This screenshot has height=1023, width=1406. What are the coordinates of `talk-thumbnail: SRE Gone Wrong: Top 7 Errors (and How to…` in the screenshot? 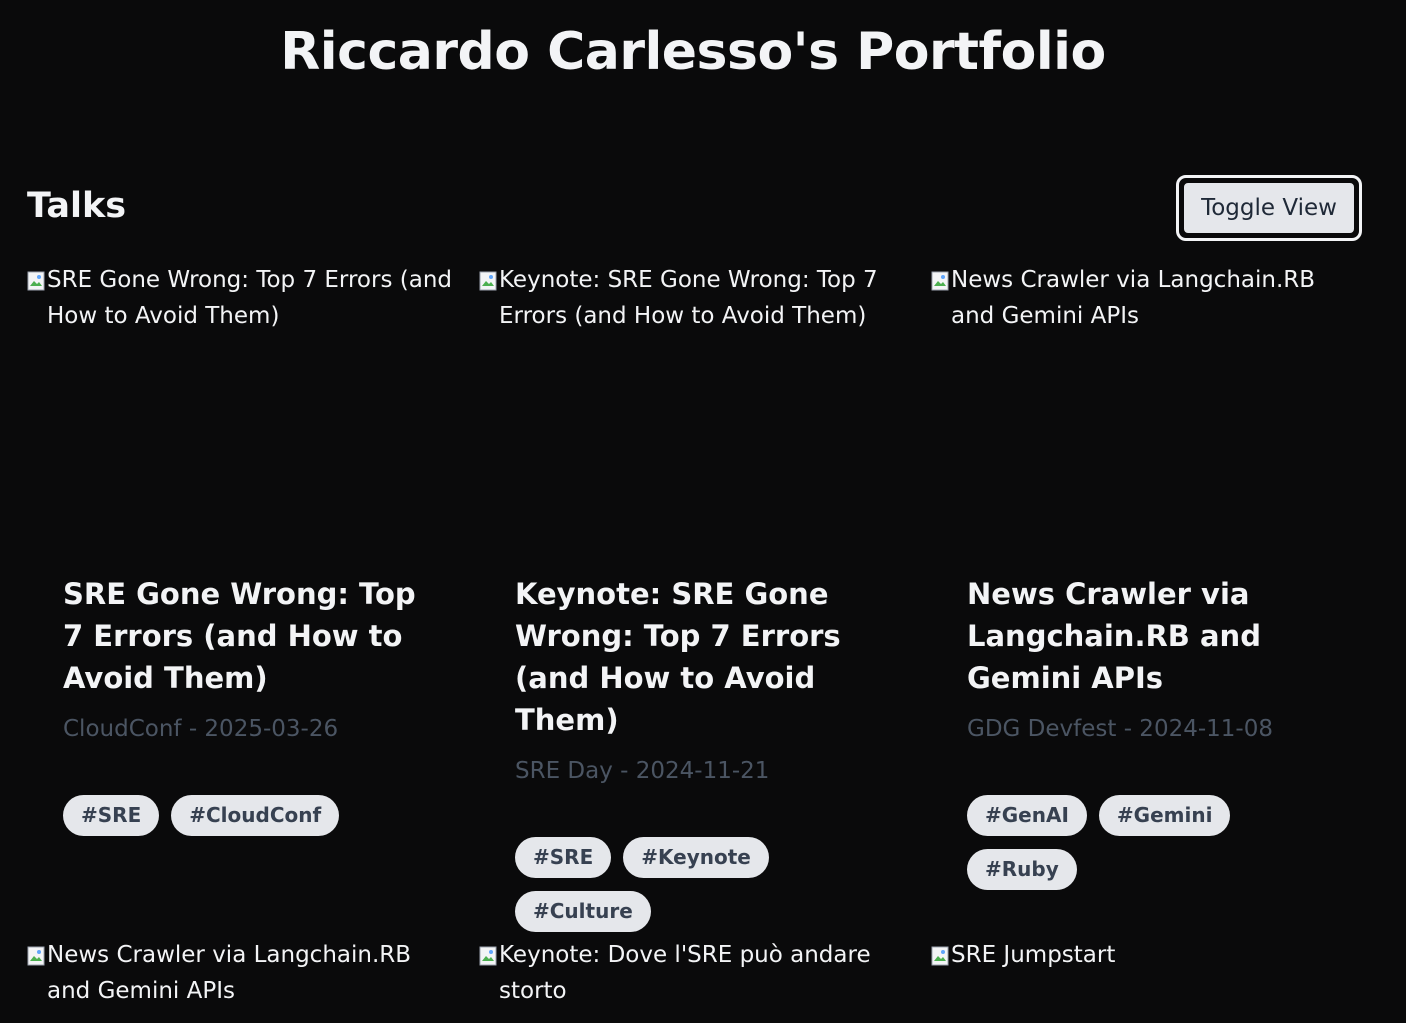 It's located at (242, 392).